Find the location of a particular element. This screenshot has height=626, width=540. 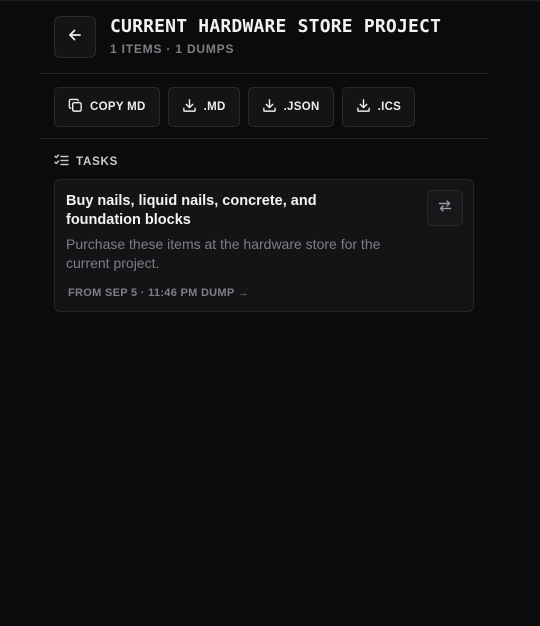

toolbar-divider is located at coordinates (264, 138).